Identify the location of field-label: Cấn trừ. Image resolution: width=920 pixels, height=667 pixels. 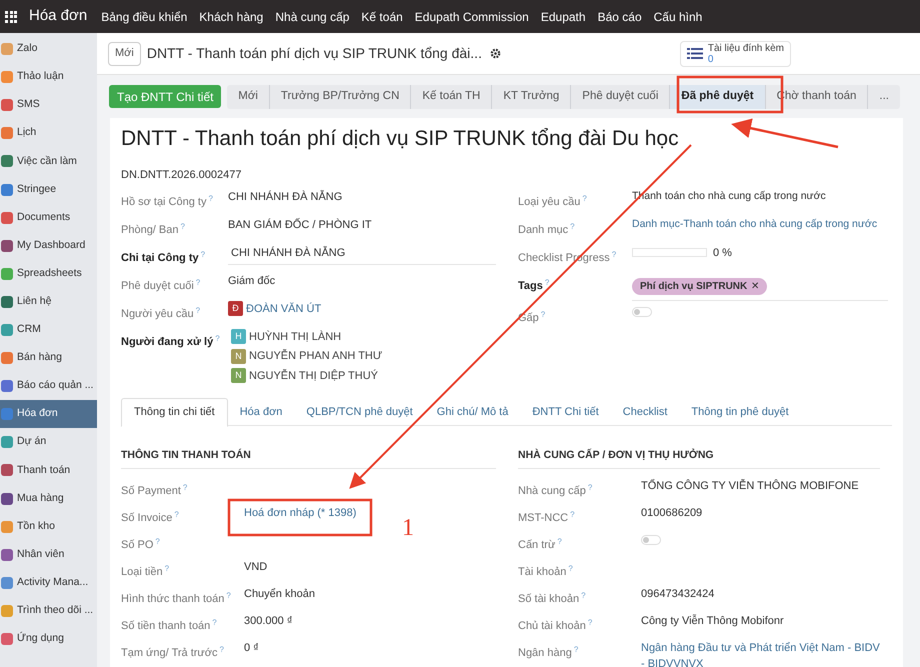
(537, 544).